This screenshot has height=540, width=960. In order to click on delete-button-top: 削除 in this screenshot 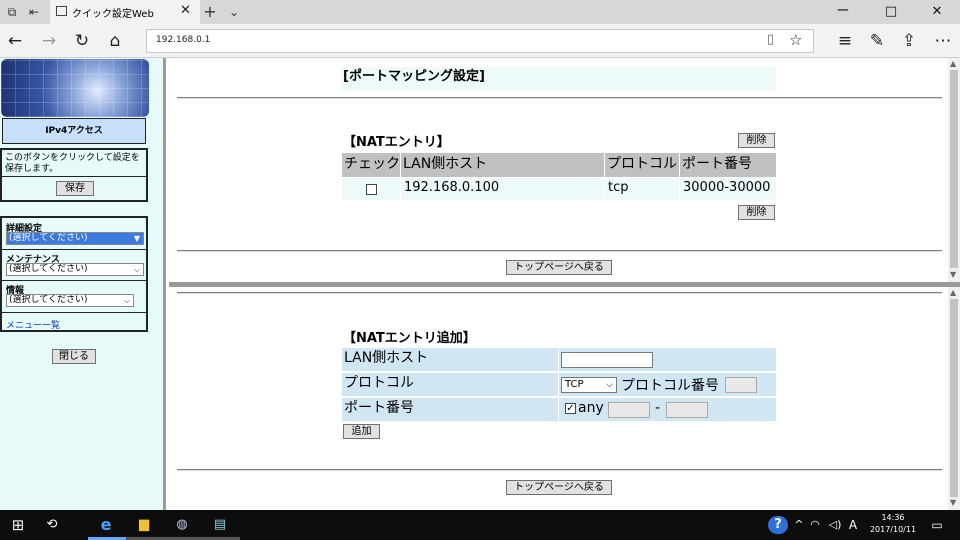, I will do `click(756, 140)`.